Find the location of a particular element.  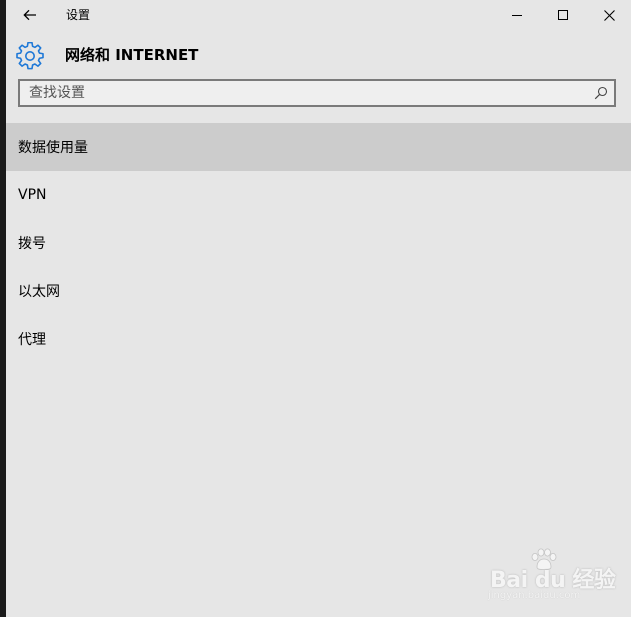

nav-item-ethernet: 以太网 is located at coordinates (318, 291).